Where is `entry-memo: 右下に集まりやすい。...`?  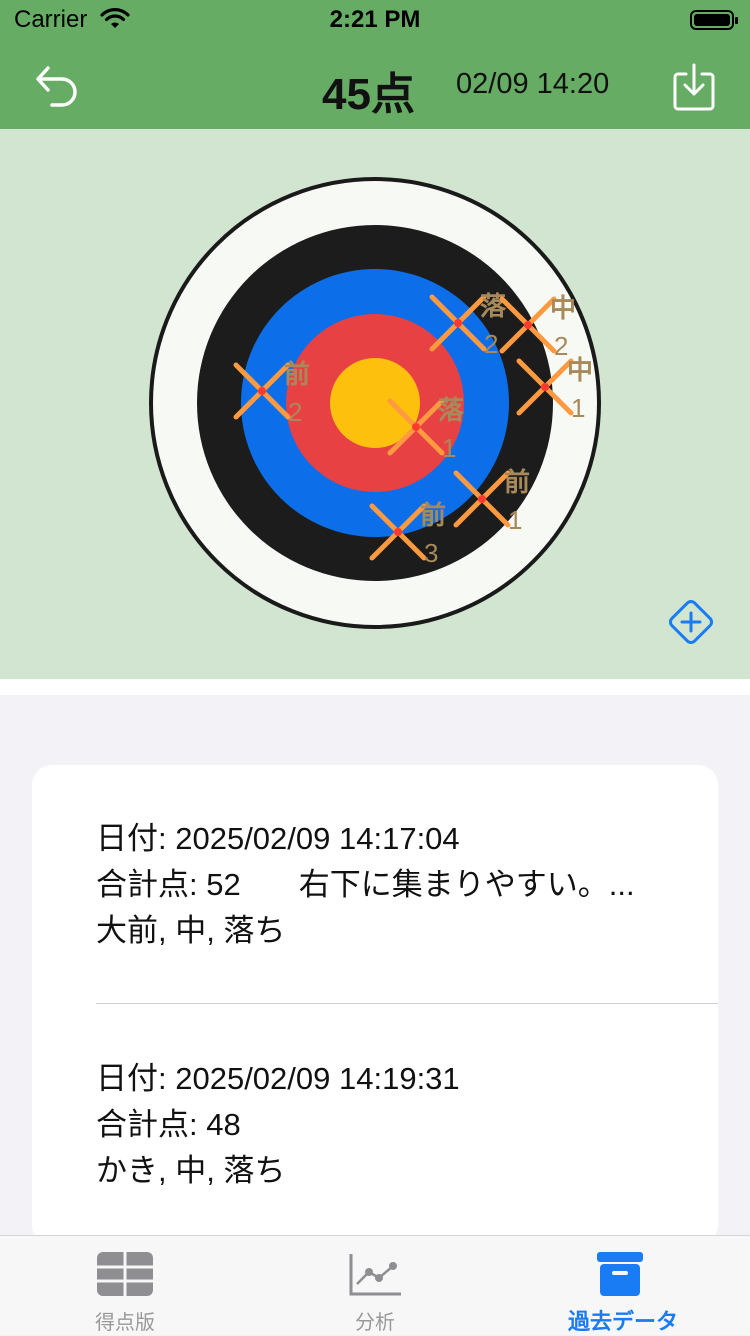
entry-memo: 右下に集まりやすい。... is located at coordinates (466, 884).